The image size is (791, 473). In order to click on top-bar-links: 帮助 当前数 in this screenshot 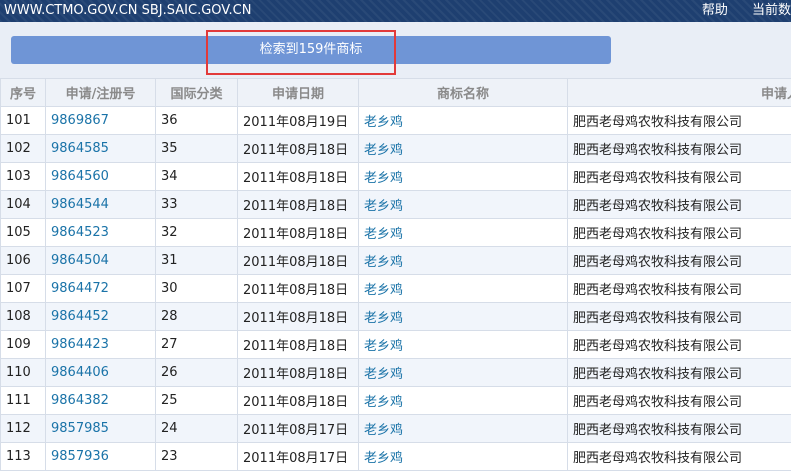, I will do `click(736, 11)`.